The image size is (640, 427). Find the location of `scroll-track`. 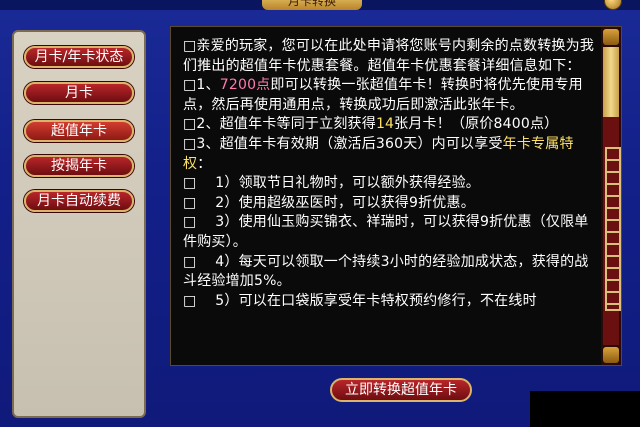

scroll-track is located at coordinates (612, 196).